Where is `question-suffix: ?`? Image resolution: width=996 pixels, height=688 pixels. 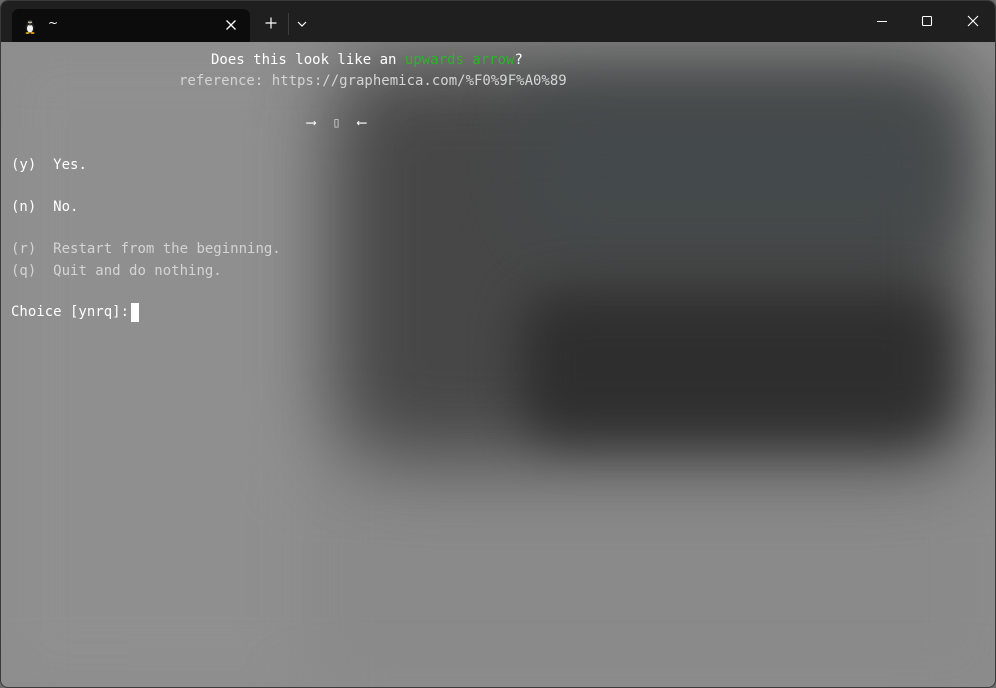
question-suffix: ? is located at coordinates (518, 60).